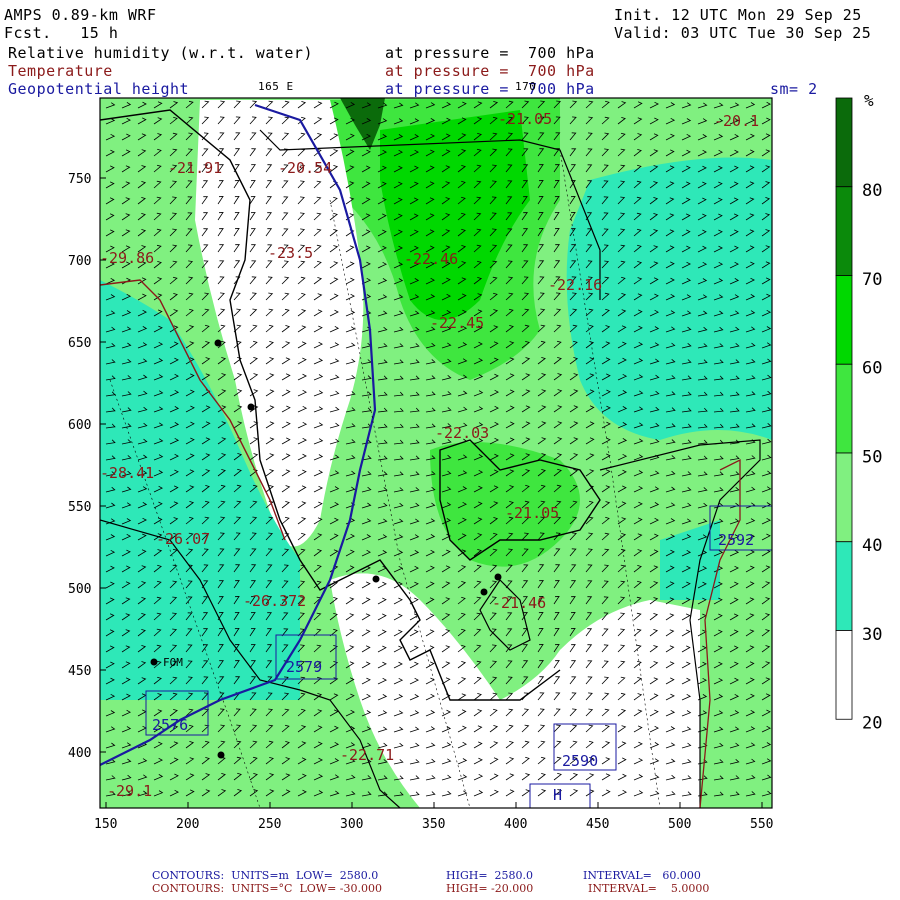 The height and width of the screenshot is (900, 900). What do you see at coordinates (79, 507) in the screenshot?
I see `y-tick-label: 550` at bounding box center [79, 507].